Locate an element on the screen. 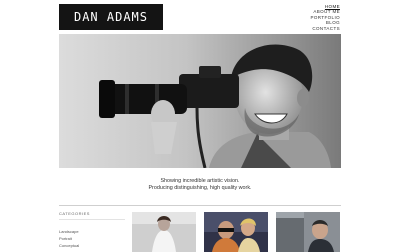  section-divider is located at coordinates (200, 205).